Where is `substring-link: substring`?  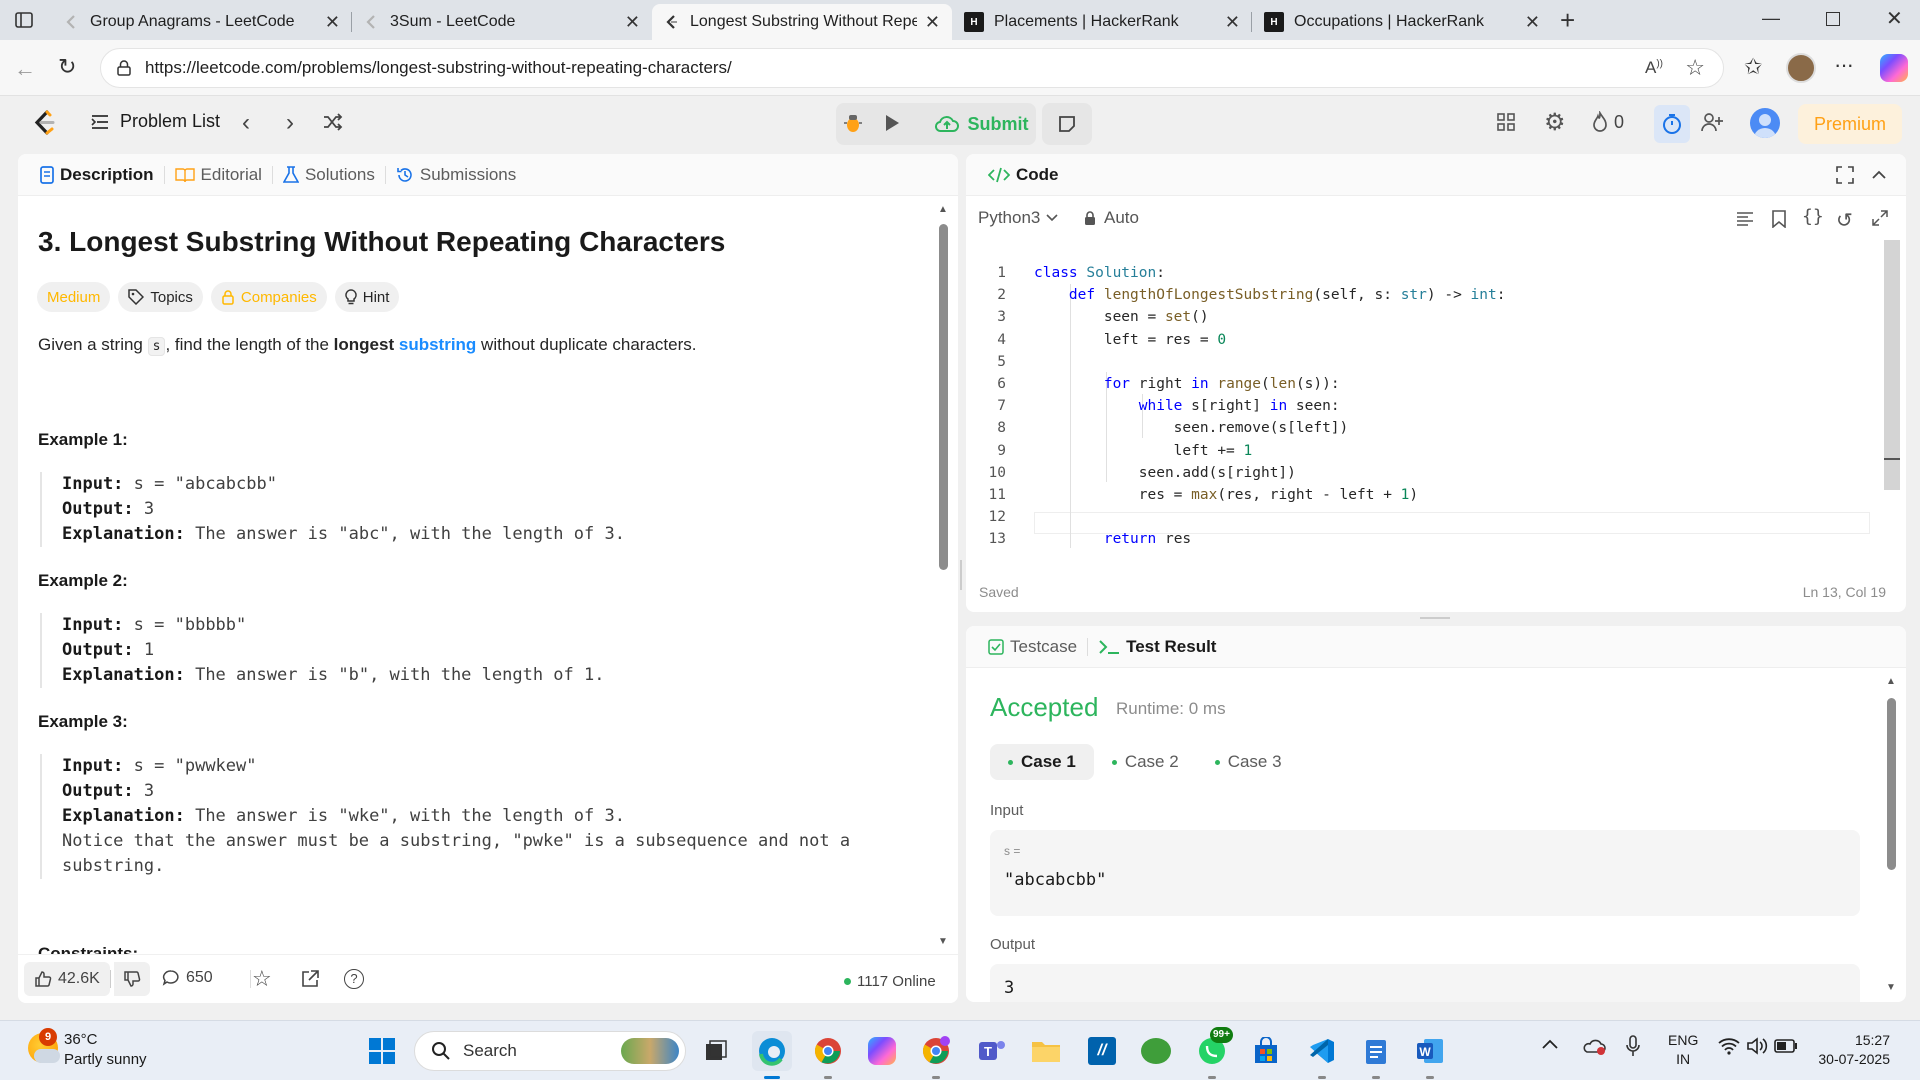 substring-link: substring is located at coordinates (437, 344).